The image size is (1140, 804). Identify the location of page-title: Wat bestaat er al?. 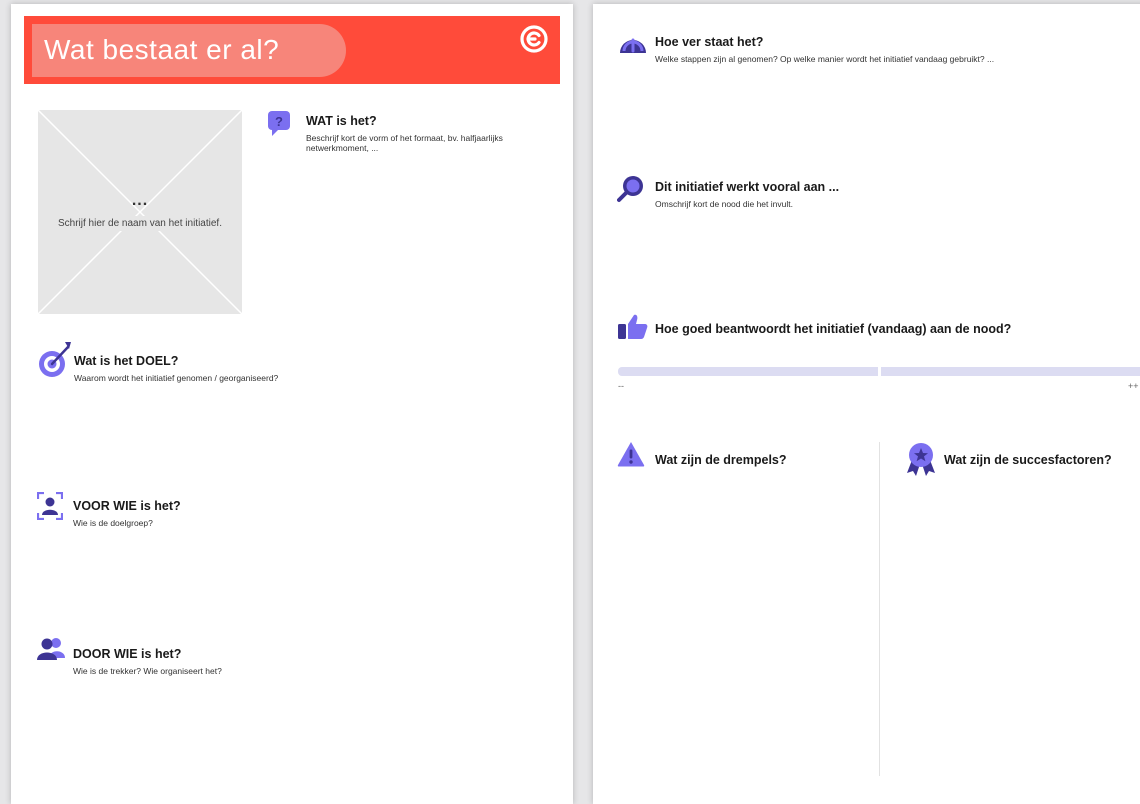
(162, 49).